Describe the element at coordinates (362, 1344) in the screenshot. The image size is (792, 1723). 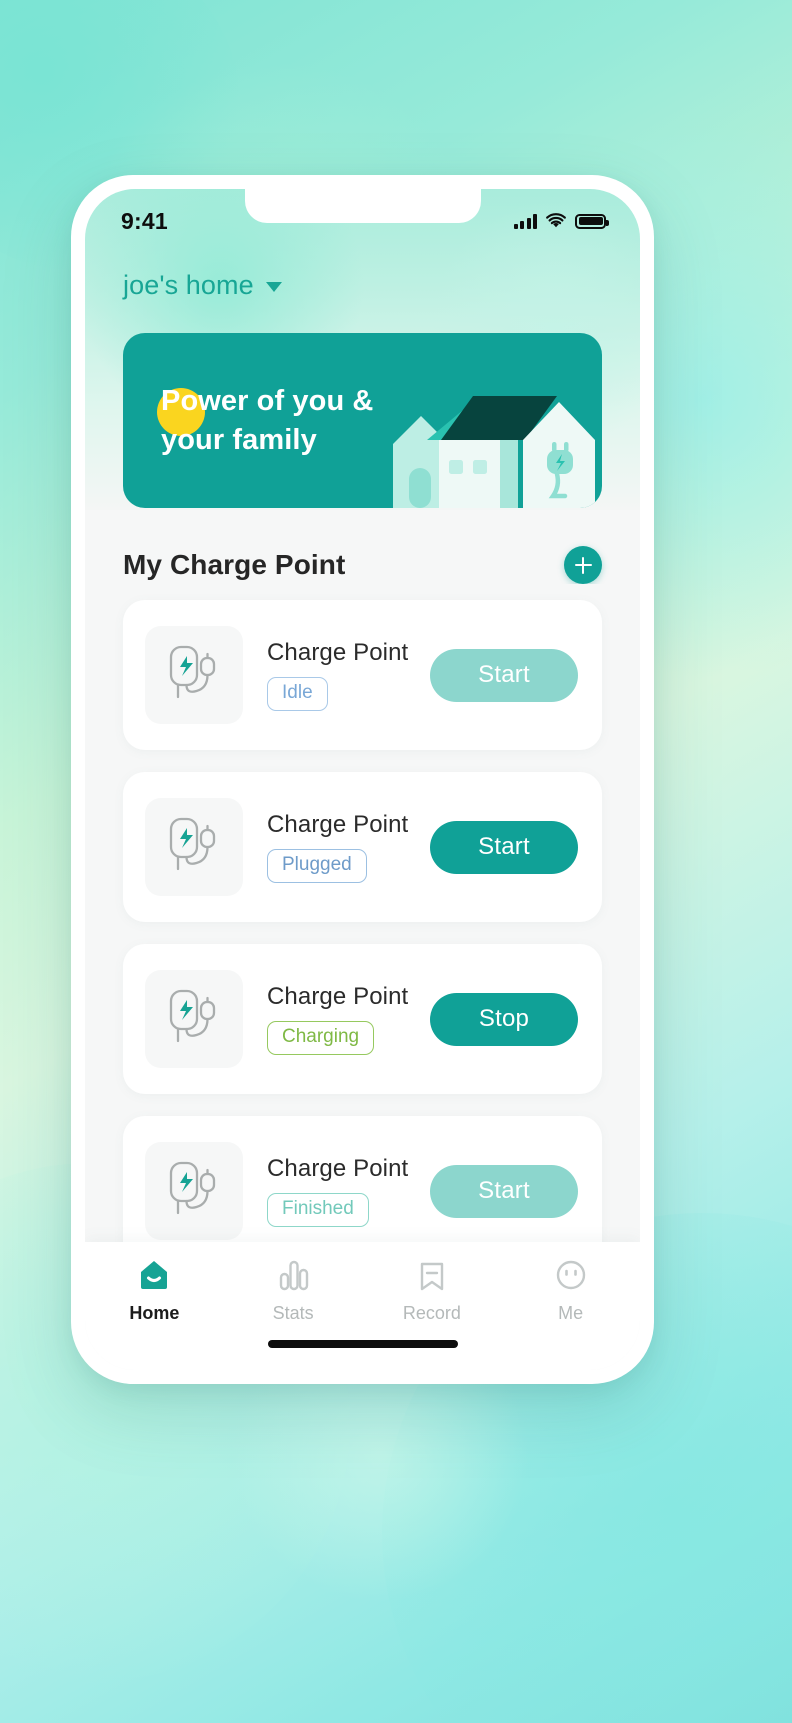
I see `home-indicator` at that location.